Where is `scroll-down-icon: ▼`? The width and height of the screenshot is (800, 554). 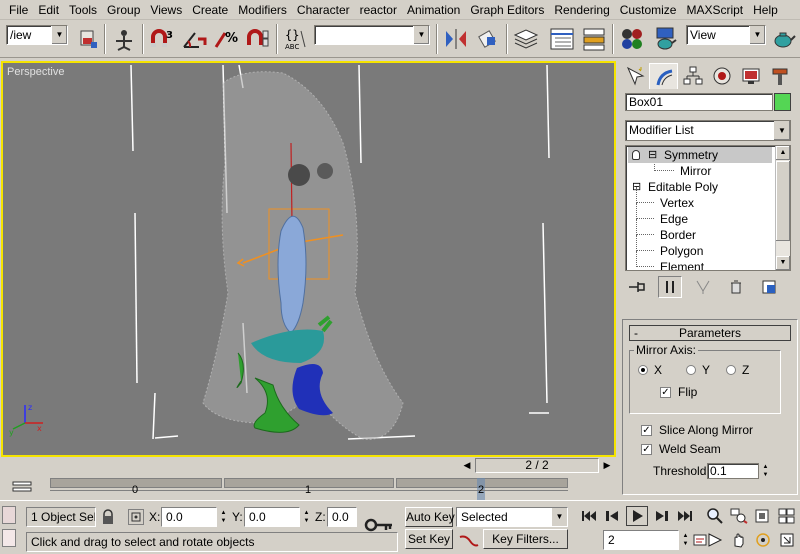
scroll-down-icon: ▼ is located at coordinates (783, 263).